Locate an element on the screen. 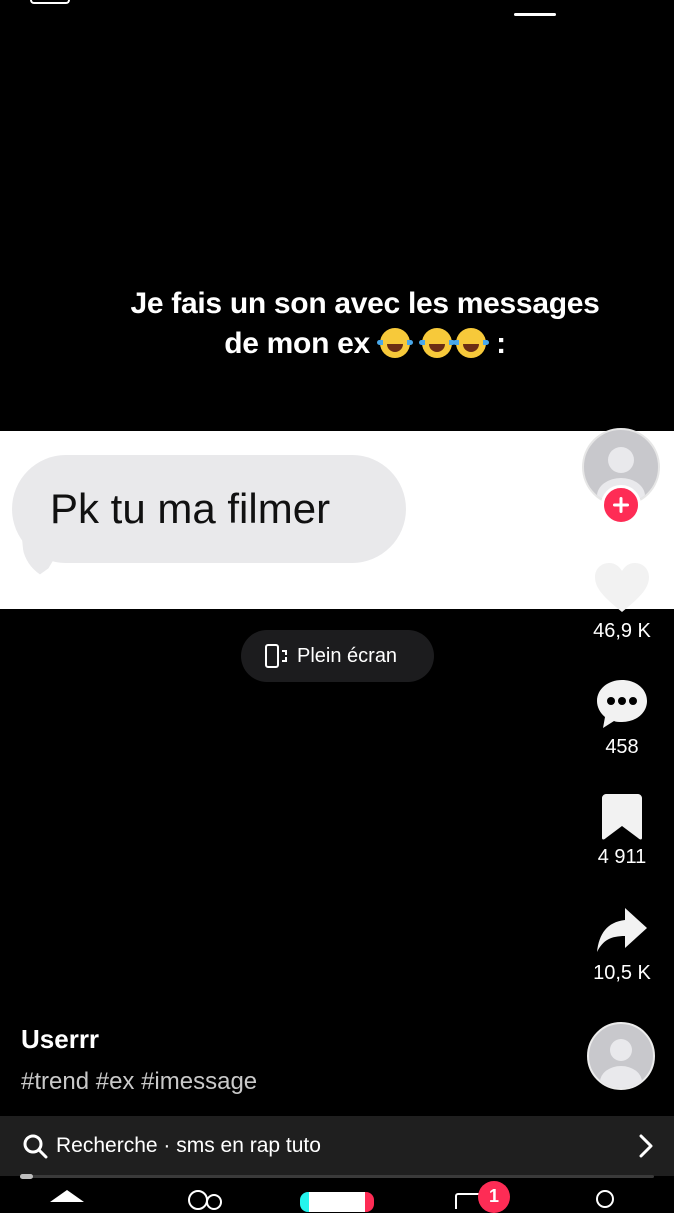 This screenshot has width=674, height=1213. fullscreen-button: Plein écran is located at coordinates (337, 656).